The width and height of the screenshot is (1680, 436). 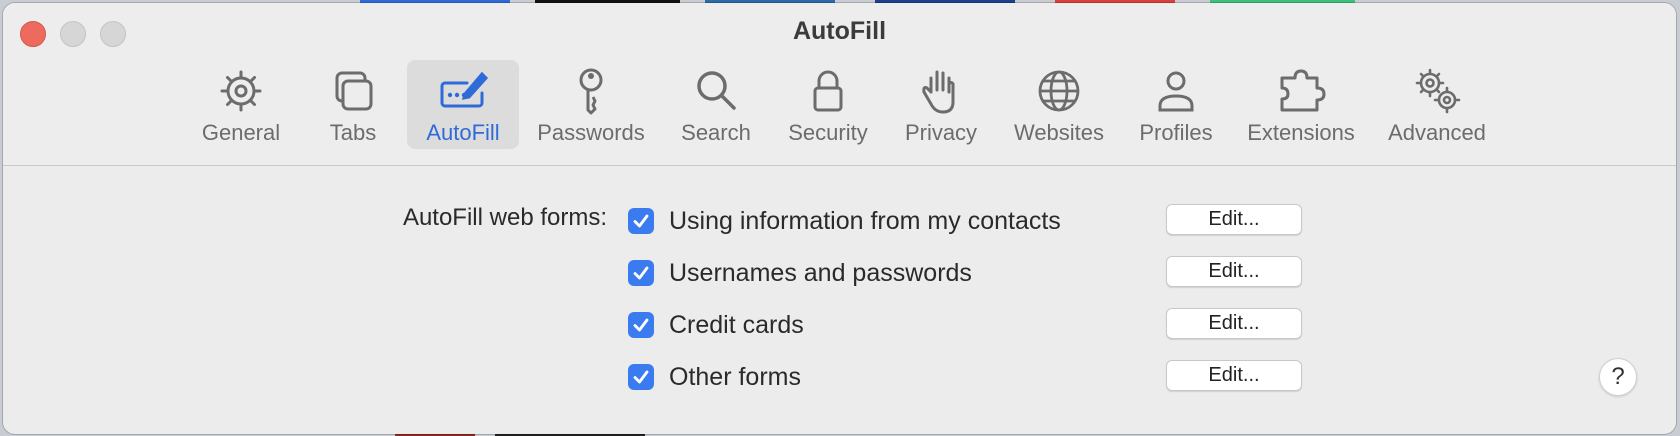 What do you see at coordinates (1301, 132) in the screenshot?
I see `tab-label: Extensions` at bounding box center [1301, 132].